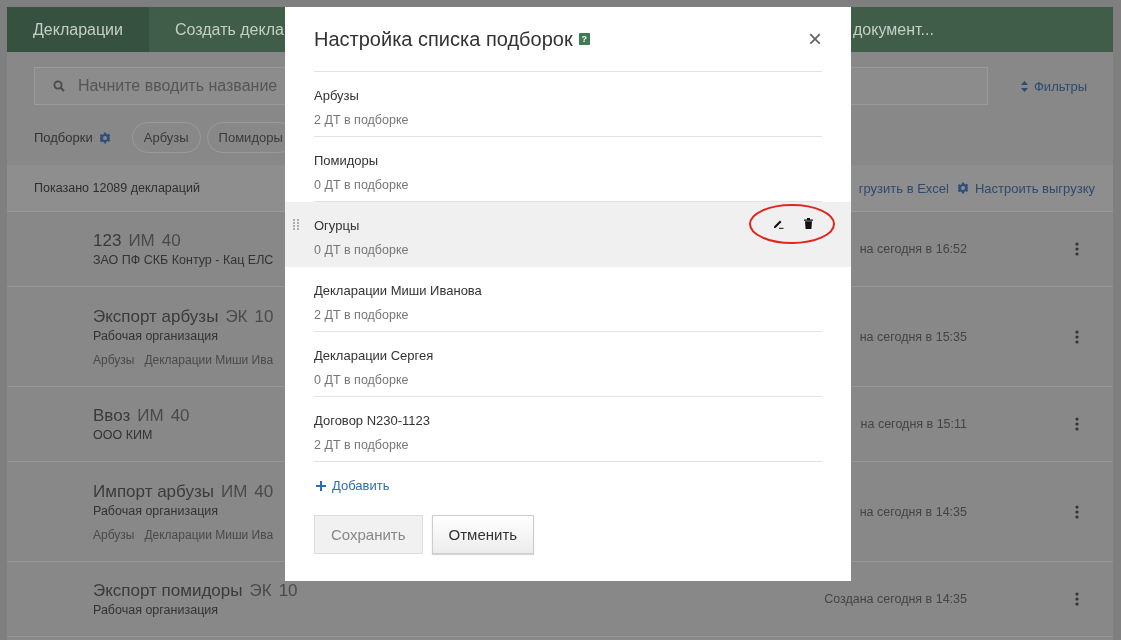 This screenshot has height=640, width=1121. I want to click on collection-row: Декларации Сергея 0 ДТ в подборке, so click(568, 364).